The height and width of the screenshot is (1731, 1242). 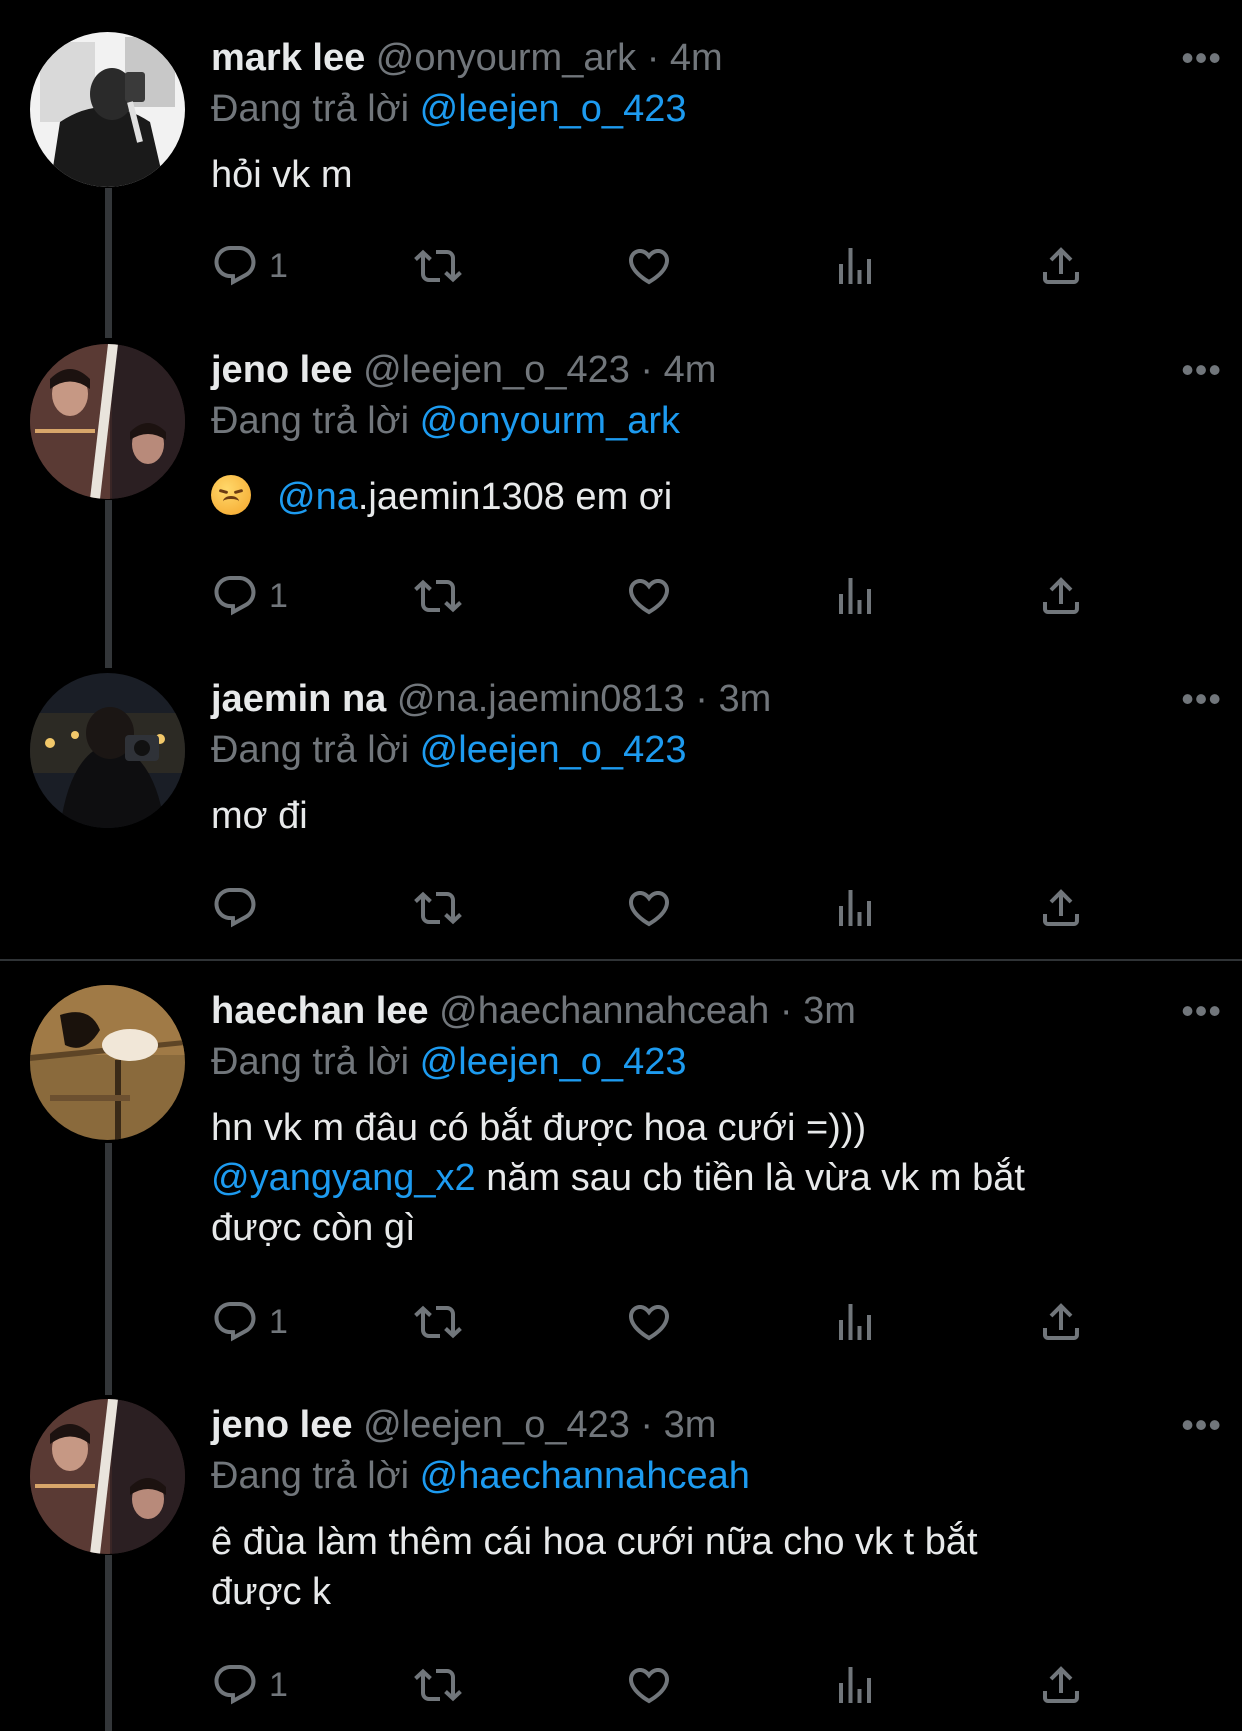 I want to click on handle-time: @onyourm_ark · 4m, so click(x=549, y=58).